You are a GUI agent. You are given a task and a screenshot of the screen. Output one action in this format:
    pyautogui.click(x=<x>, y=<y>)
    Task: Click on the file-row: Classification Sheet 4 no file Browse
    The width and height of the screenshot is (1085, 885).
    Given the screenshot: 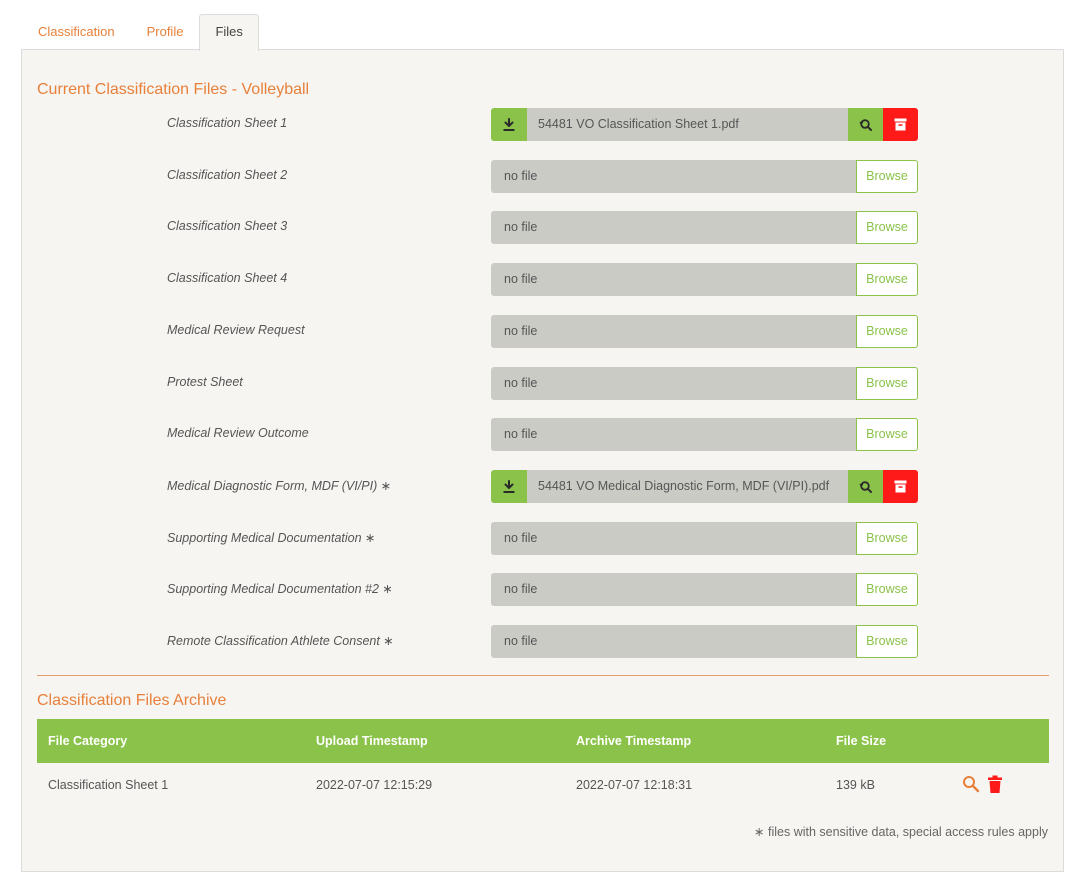 What is the action you would take?
    pyautogui.click(x=543, y=279)
    